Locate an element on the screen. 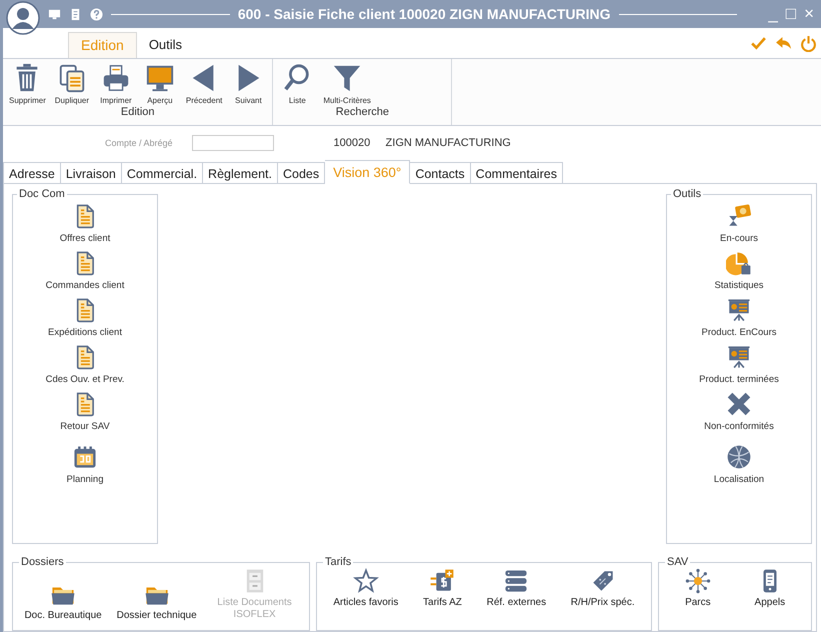  tab: Commentaires is located at coordinates (516, 173).